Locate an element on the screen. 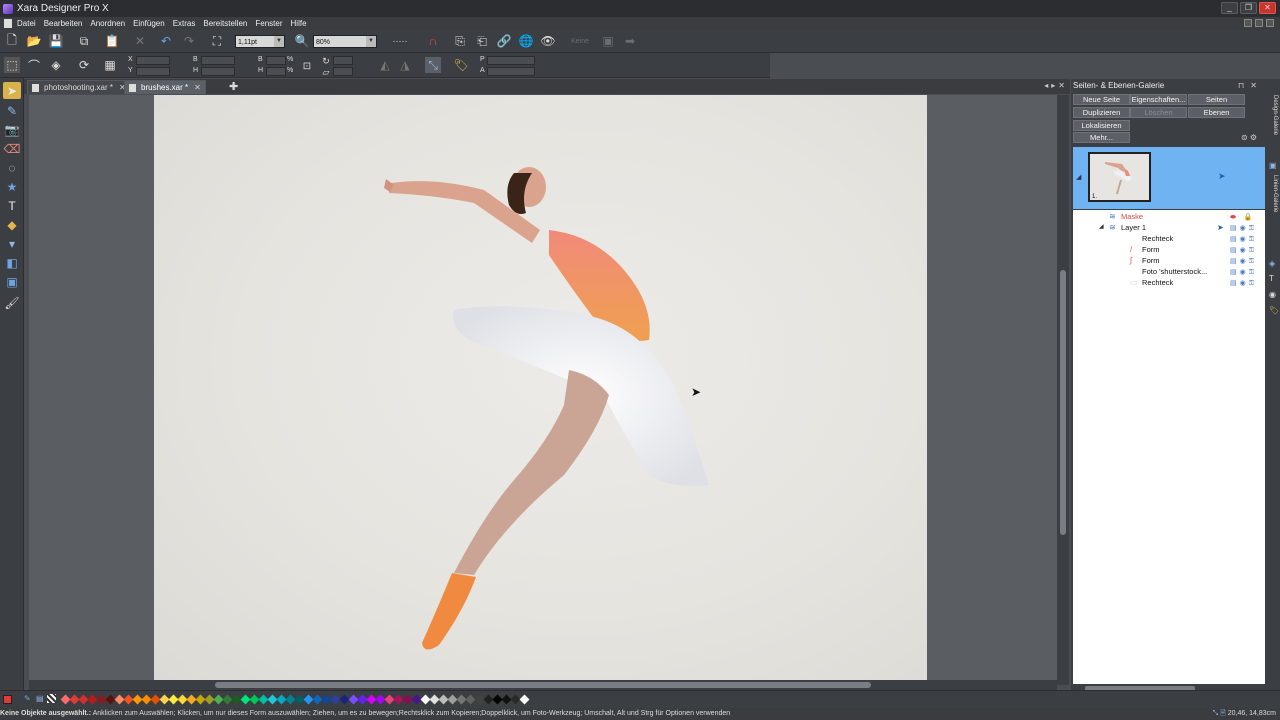  a-field is located at coordinates (511, 71).